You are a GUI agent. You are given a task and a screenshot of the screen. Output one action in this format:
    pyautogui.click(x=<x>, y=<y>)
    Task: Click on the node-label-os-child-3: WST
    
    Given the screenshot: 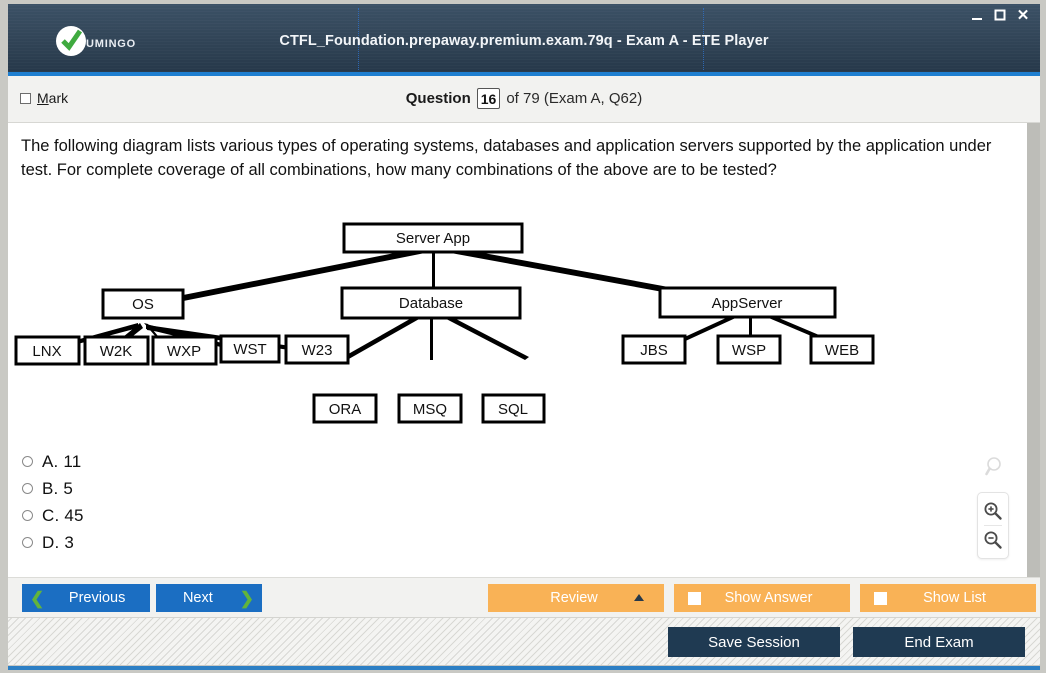 What is the action you would take?
    pyautogui.click(x=249, y=349)
    